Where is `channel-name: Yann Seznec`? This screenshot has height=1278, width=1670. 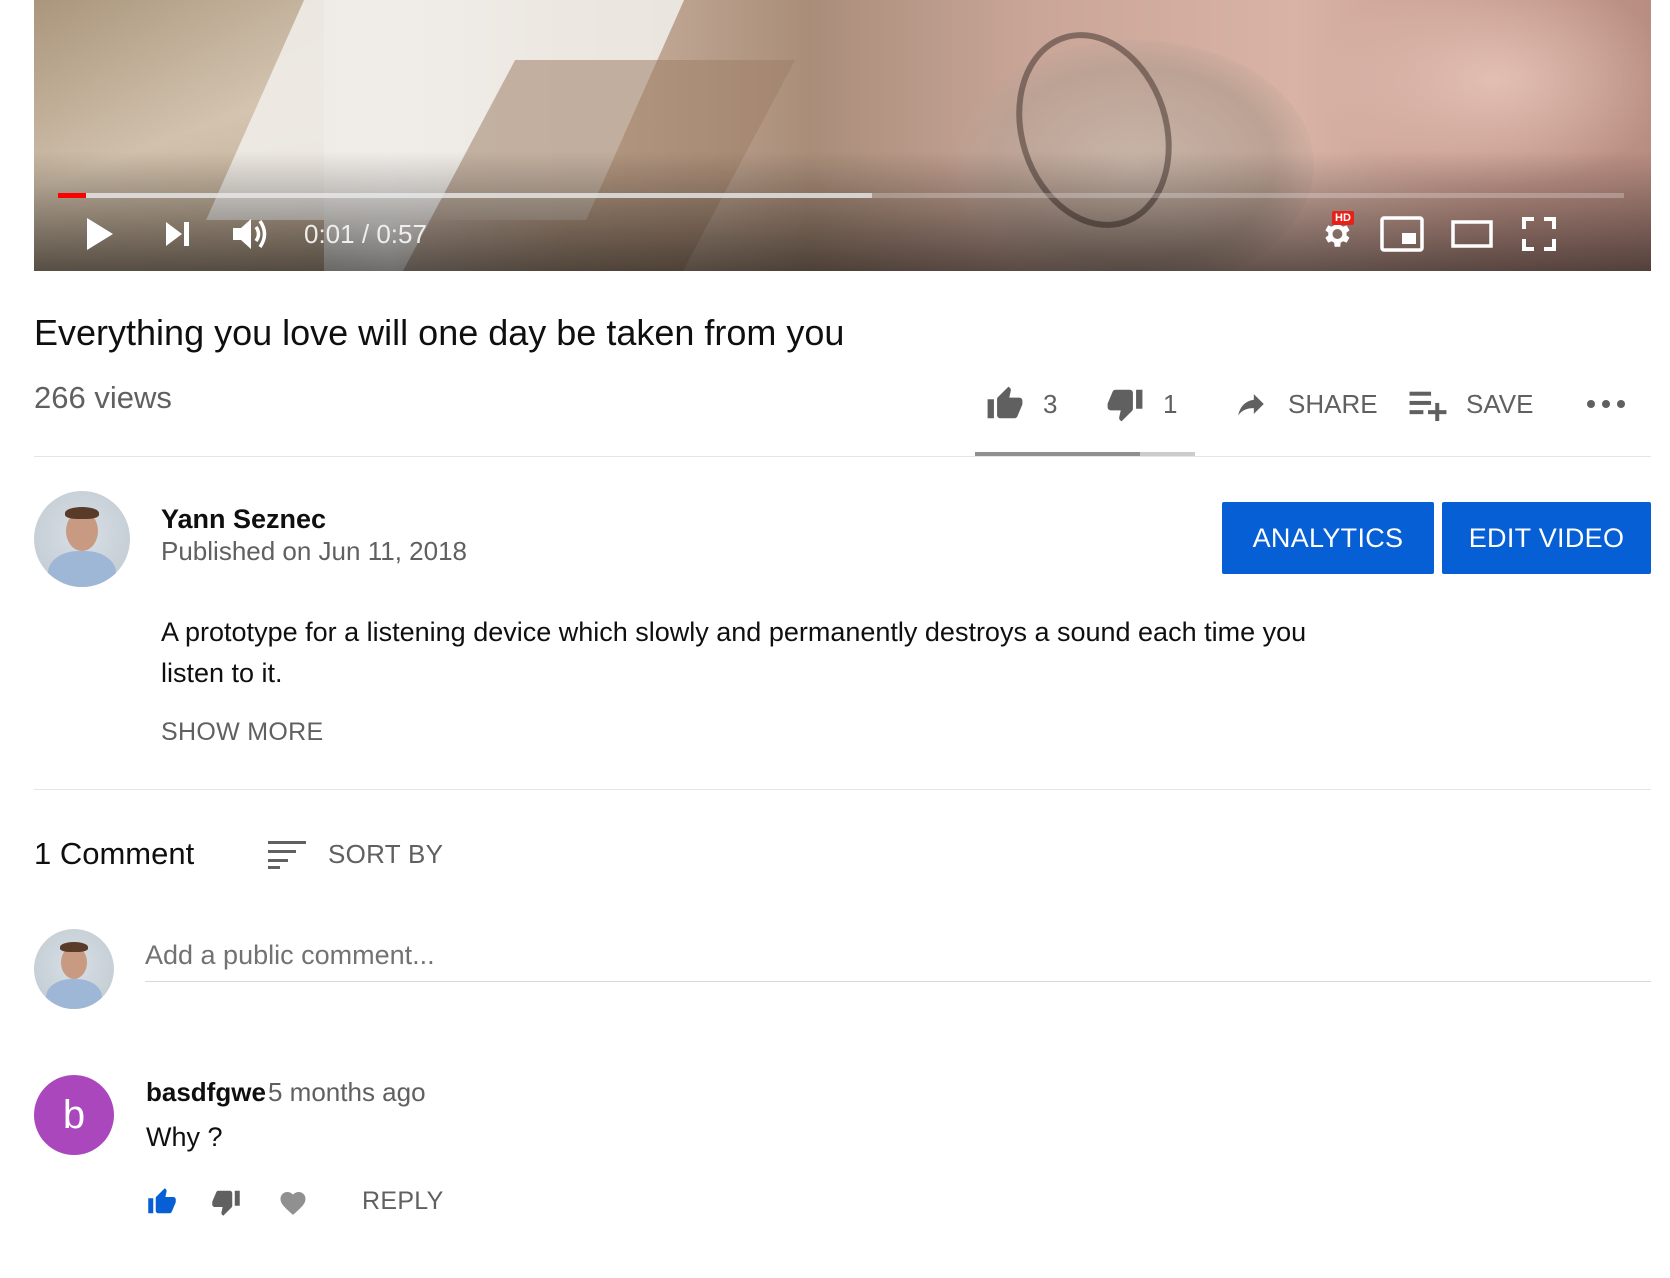 channel-name: Yann Seznec is located at coordinates (243, 519).